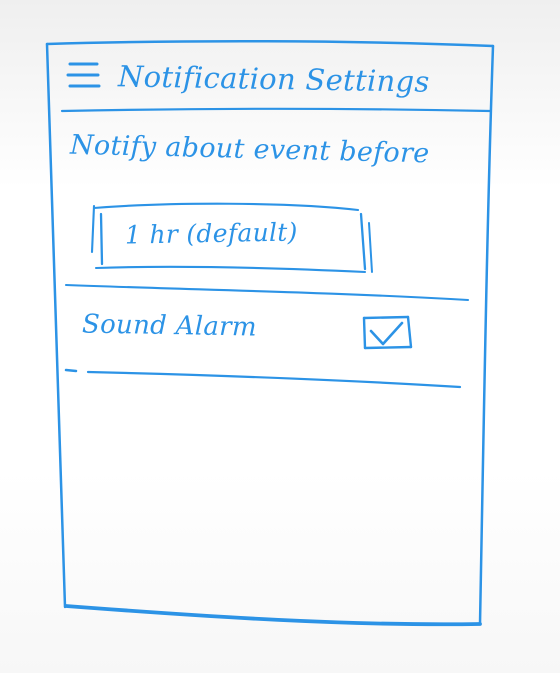  Describe the element at coordinates (211, 233) in the screenshot. I see `dropdown-selected-value: 1 hr (default)` at that location.